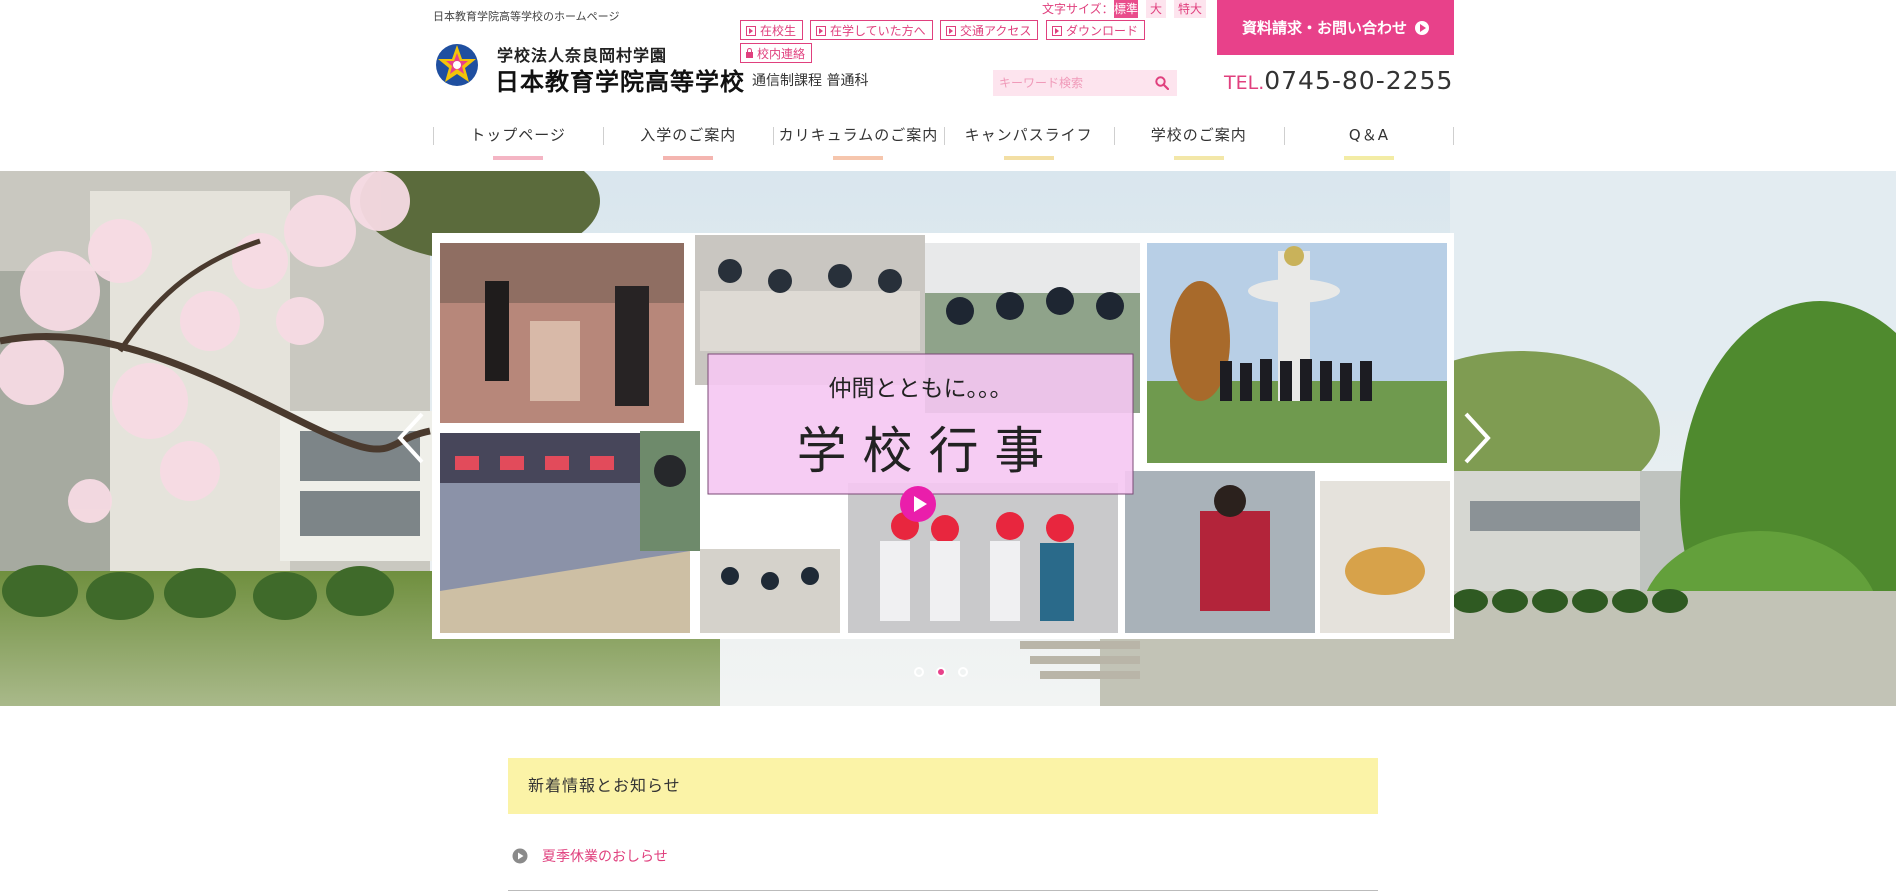  I want to click on link-alumni: 在学していた方へ, so click(871, 30).